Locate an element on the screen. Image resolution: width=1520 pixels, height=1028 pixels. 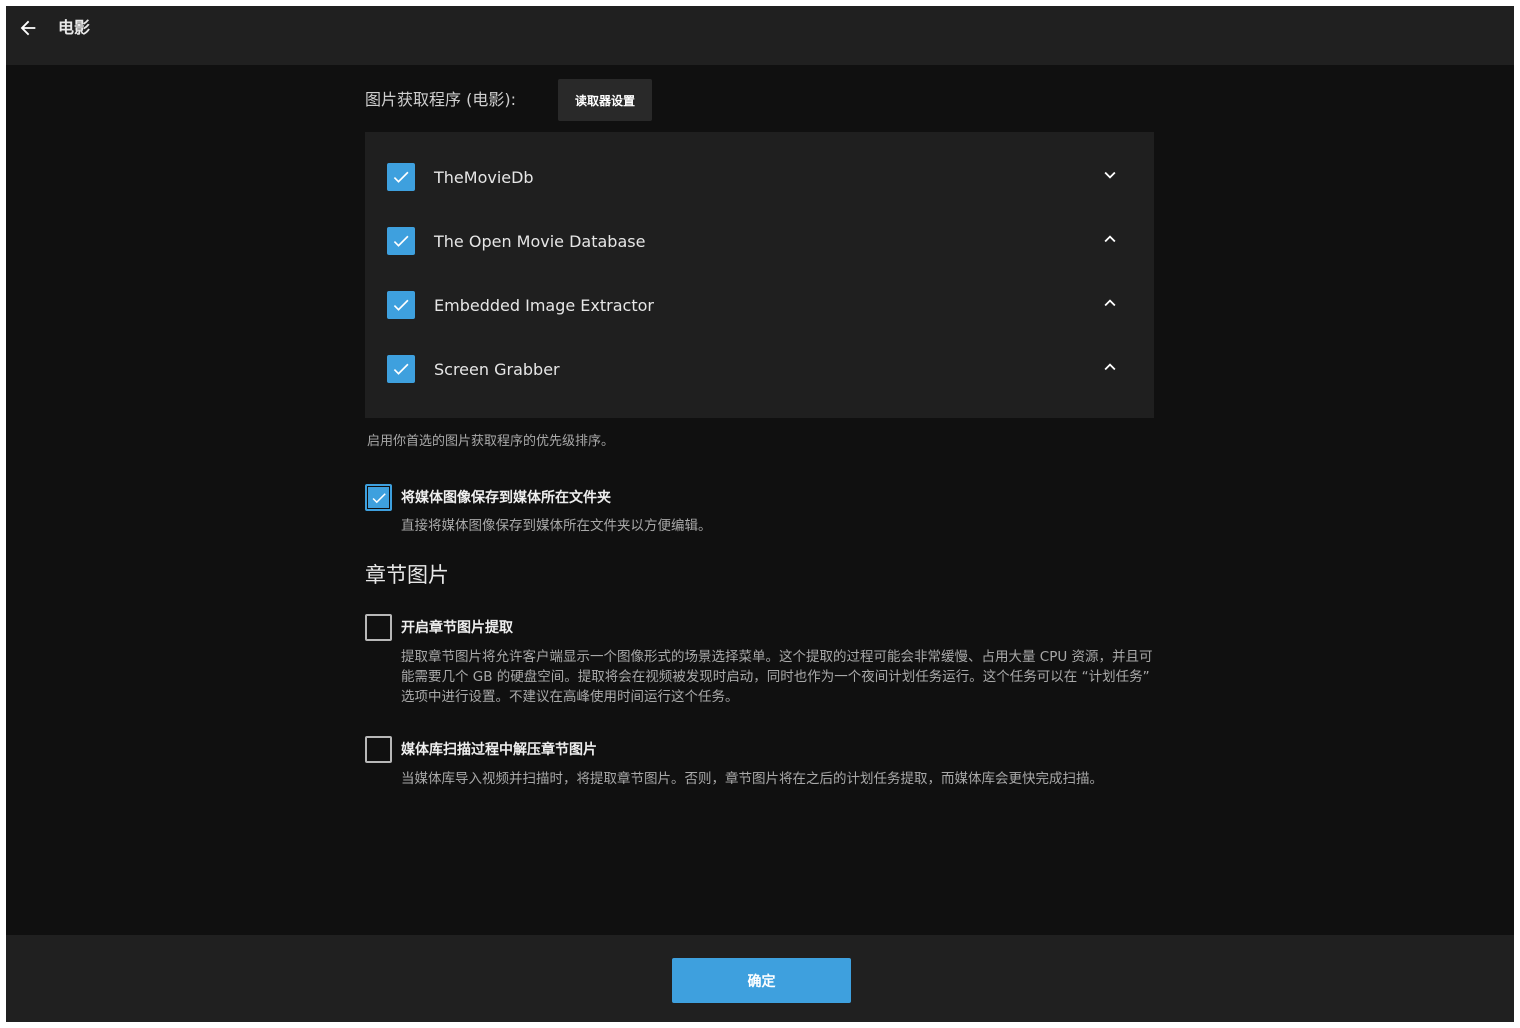
ok-button: 确定 is located at coordinates (761, 980).